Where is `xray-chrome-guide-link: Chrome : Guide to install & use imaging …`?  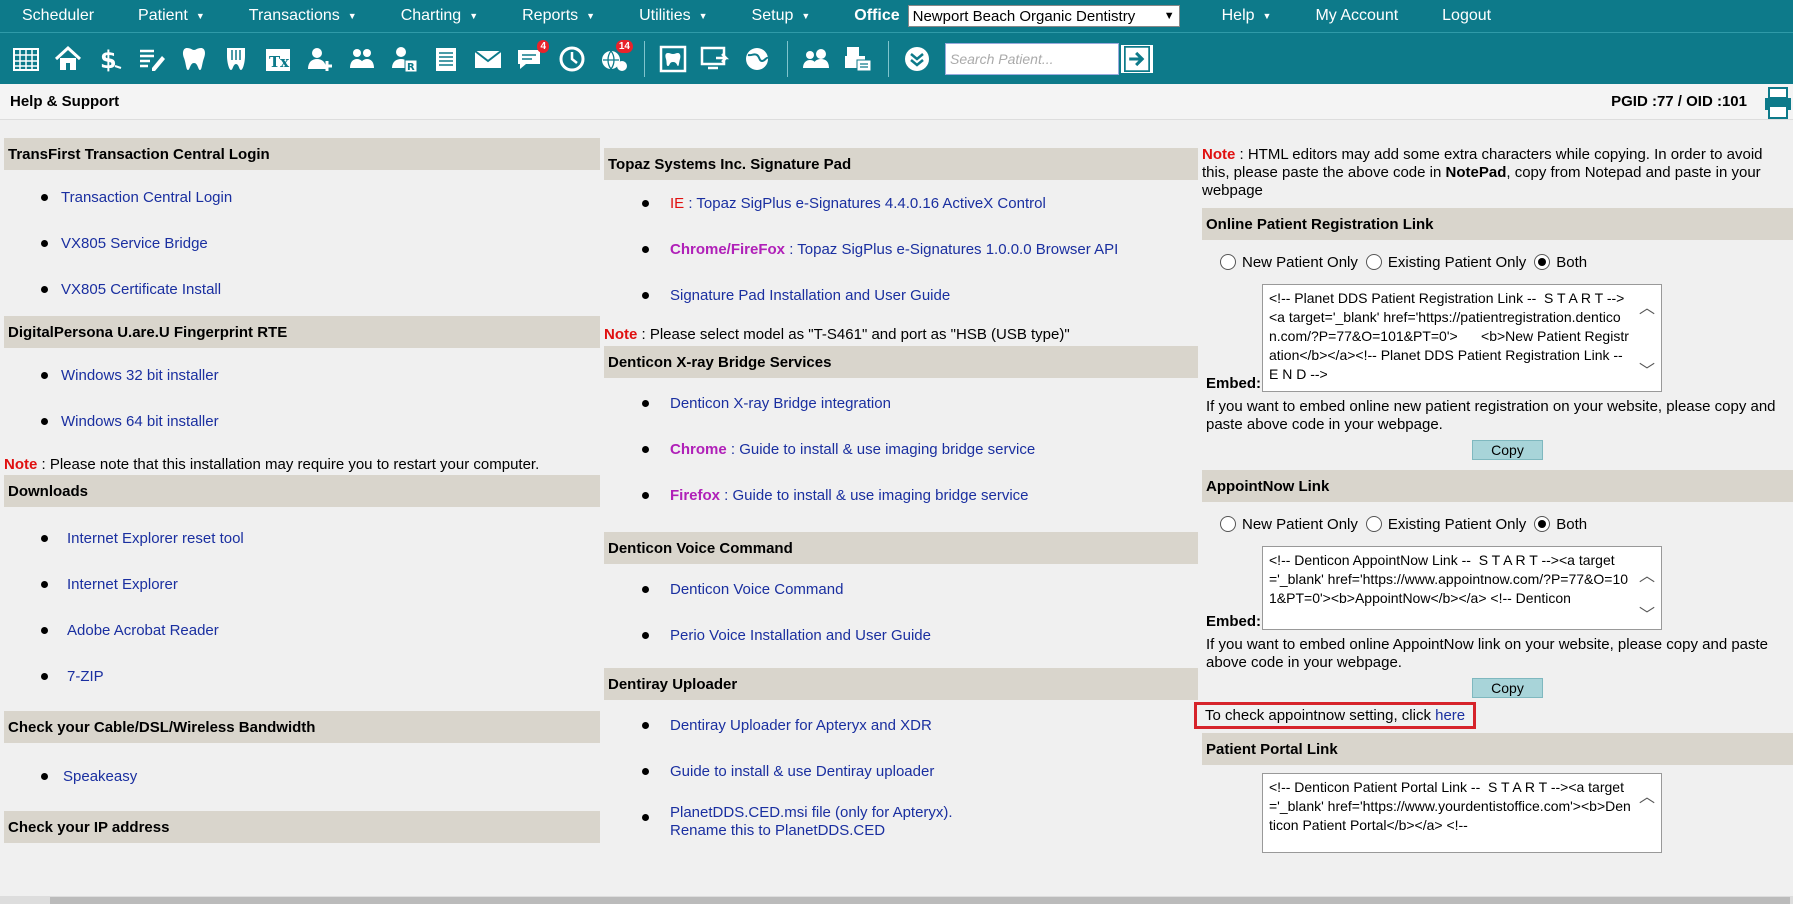 xray-chrome-guide-link: Chrome : Guide to install & use imaging … is located at coordinates (852, 449).